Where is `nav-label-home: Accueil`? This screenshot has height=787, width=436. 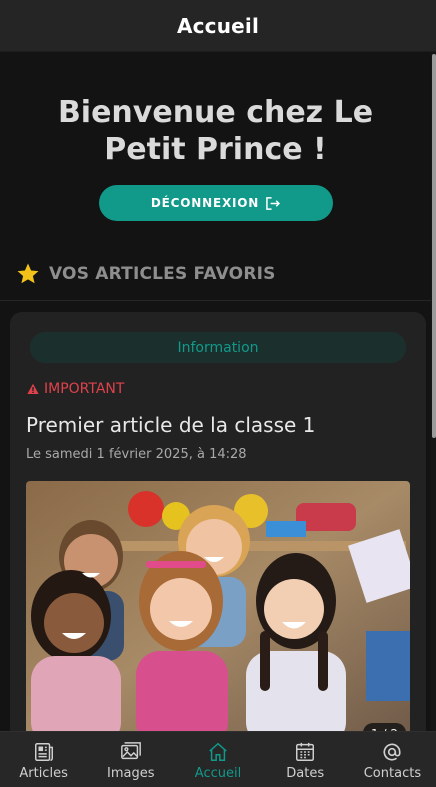
nav-label-home: Accueil is located at coordinates (218, 773).